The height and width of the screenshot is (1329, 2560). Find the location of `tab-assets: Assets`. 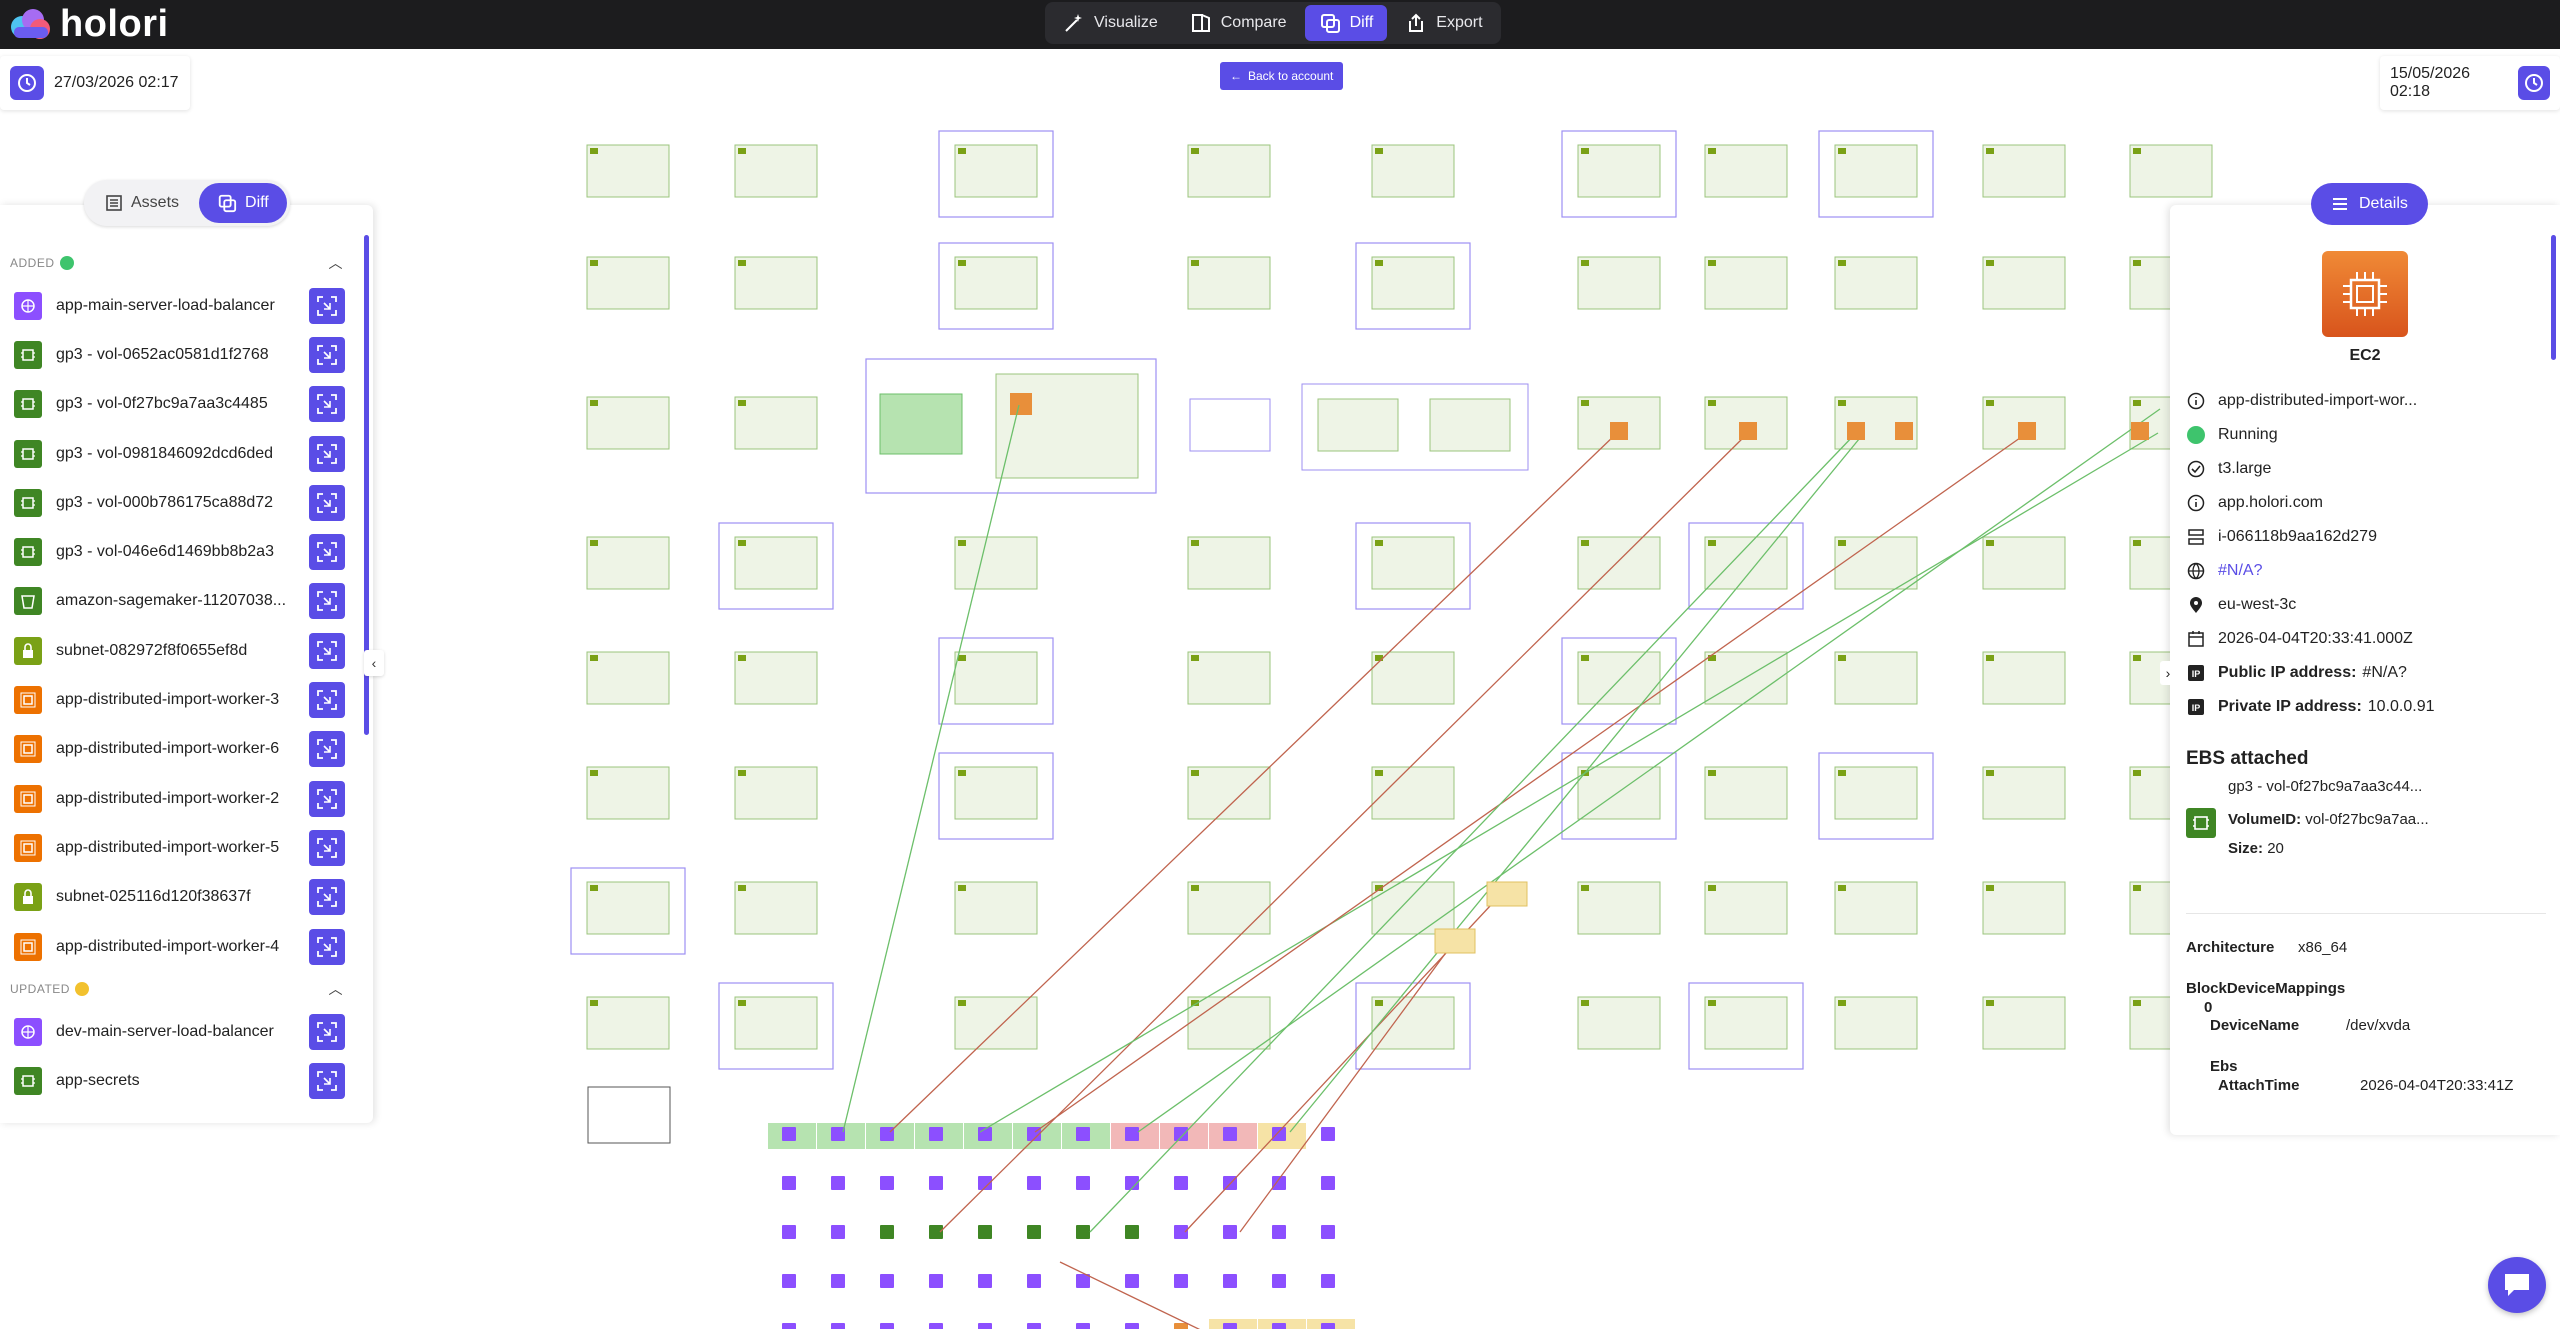

tab-assets: Assets is located at coordinates (142, 203).